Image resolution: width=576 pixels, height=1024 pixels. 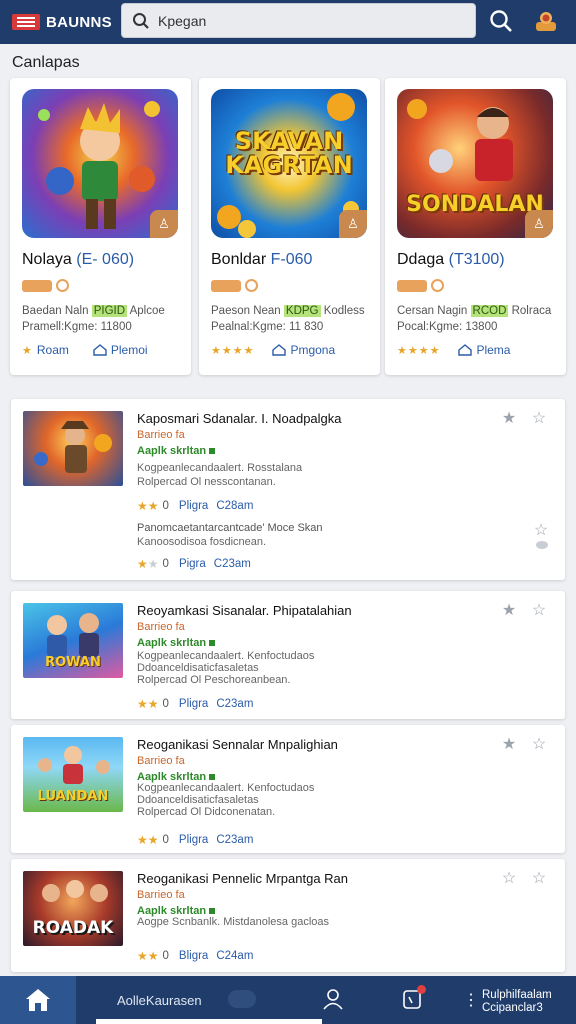 I want to click on section-title: Canlapas, so click(x=46, y=62).